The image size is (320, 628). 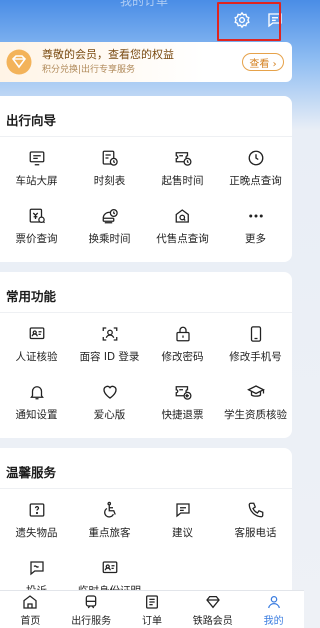 I want to click on grid-item-transfer-time: 换乘时间, so click(x=109, y=224).